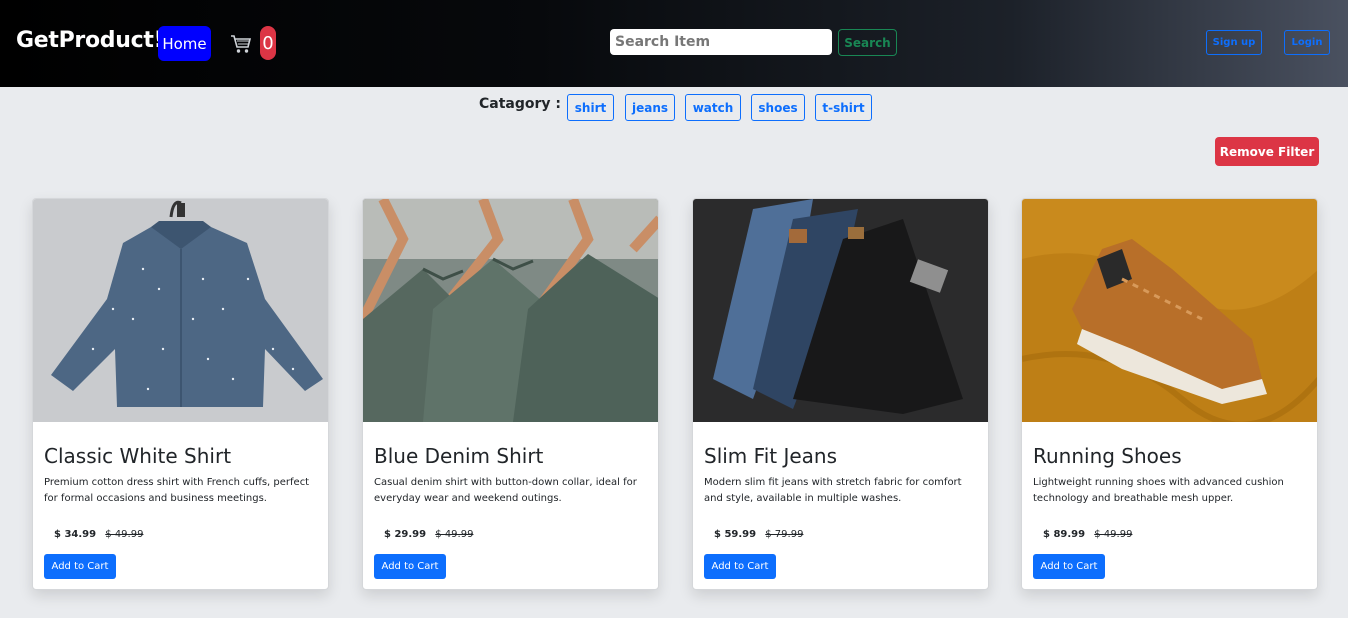 The width and height of the screenshot is (1348, 618). What do you see at coordinates (867, 42) in the screenshot?
I see `search-button: Search` at bounding box center [867, 42].